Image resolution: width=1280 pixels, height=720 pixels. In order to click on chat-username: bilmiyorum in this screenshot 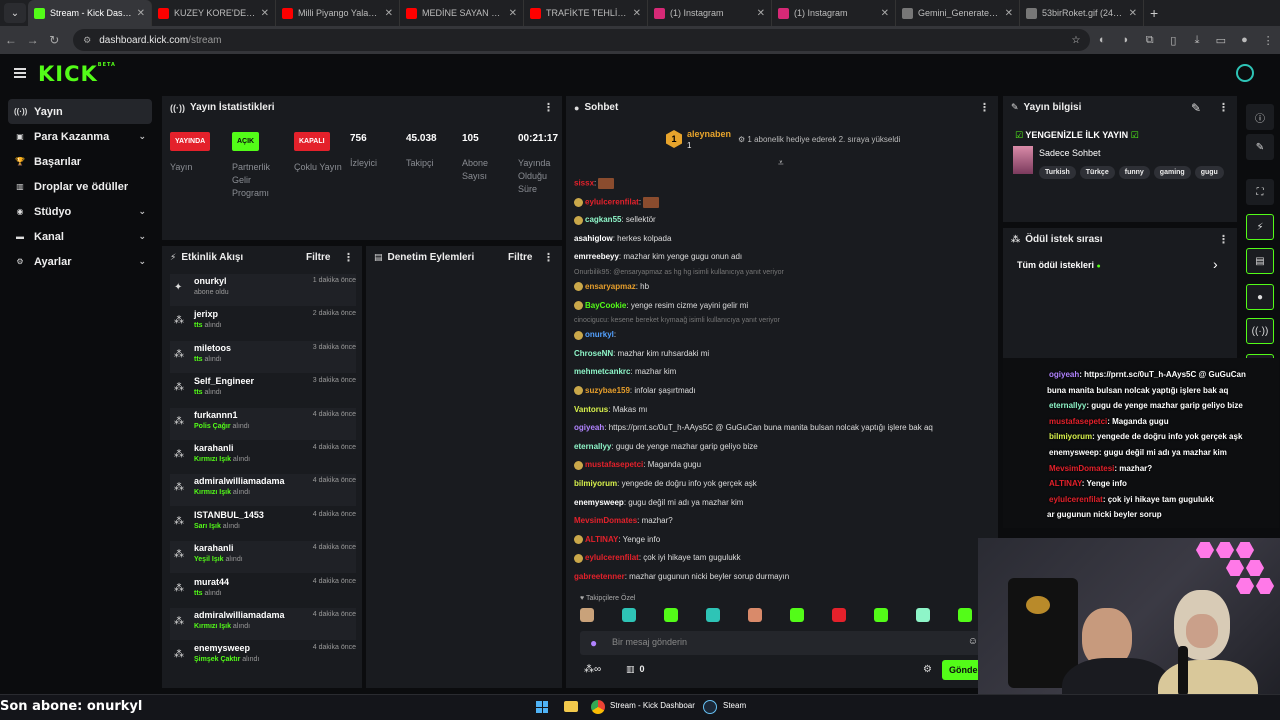, I will do `click(595, 483)`.